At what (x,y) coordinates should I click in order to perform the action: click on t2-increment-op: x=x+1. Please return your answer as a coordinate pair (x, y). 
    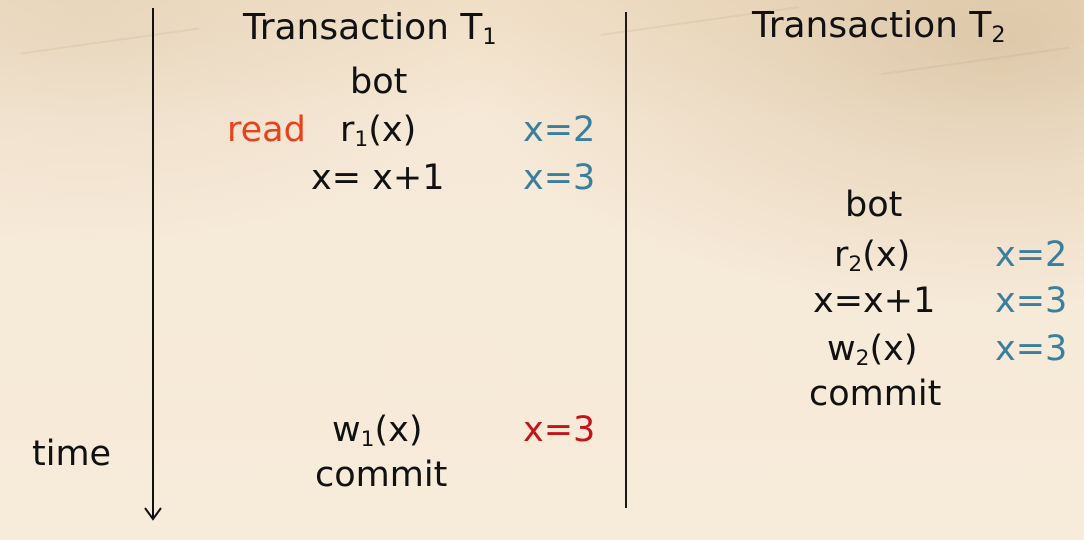
    Looking at the image, I should click on (874, 301).